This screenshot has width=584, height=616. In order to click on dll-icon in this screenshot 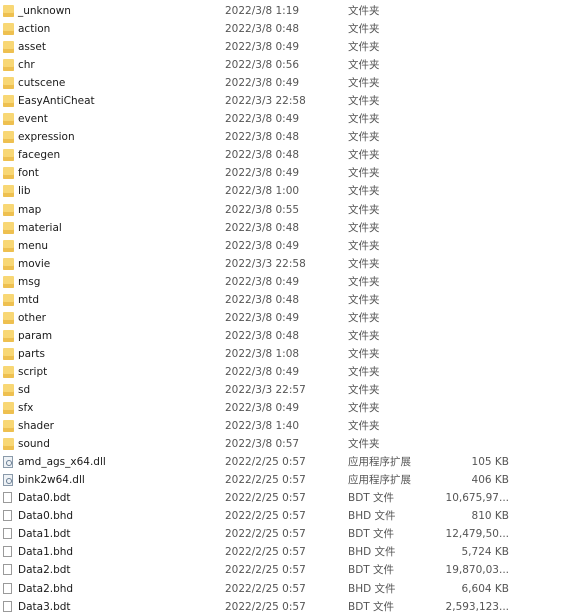, I will do `click(8, 462)`.